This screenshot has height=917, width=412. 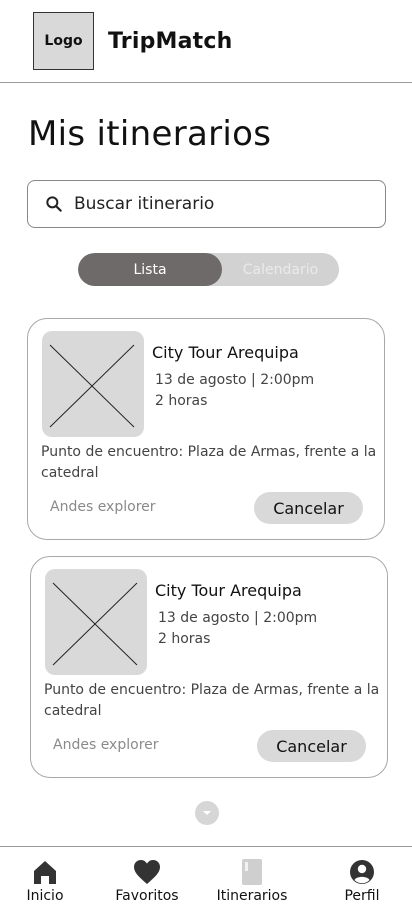 I want to click on tab-calendario: Calendario, so click(x=280, y=269).